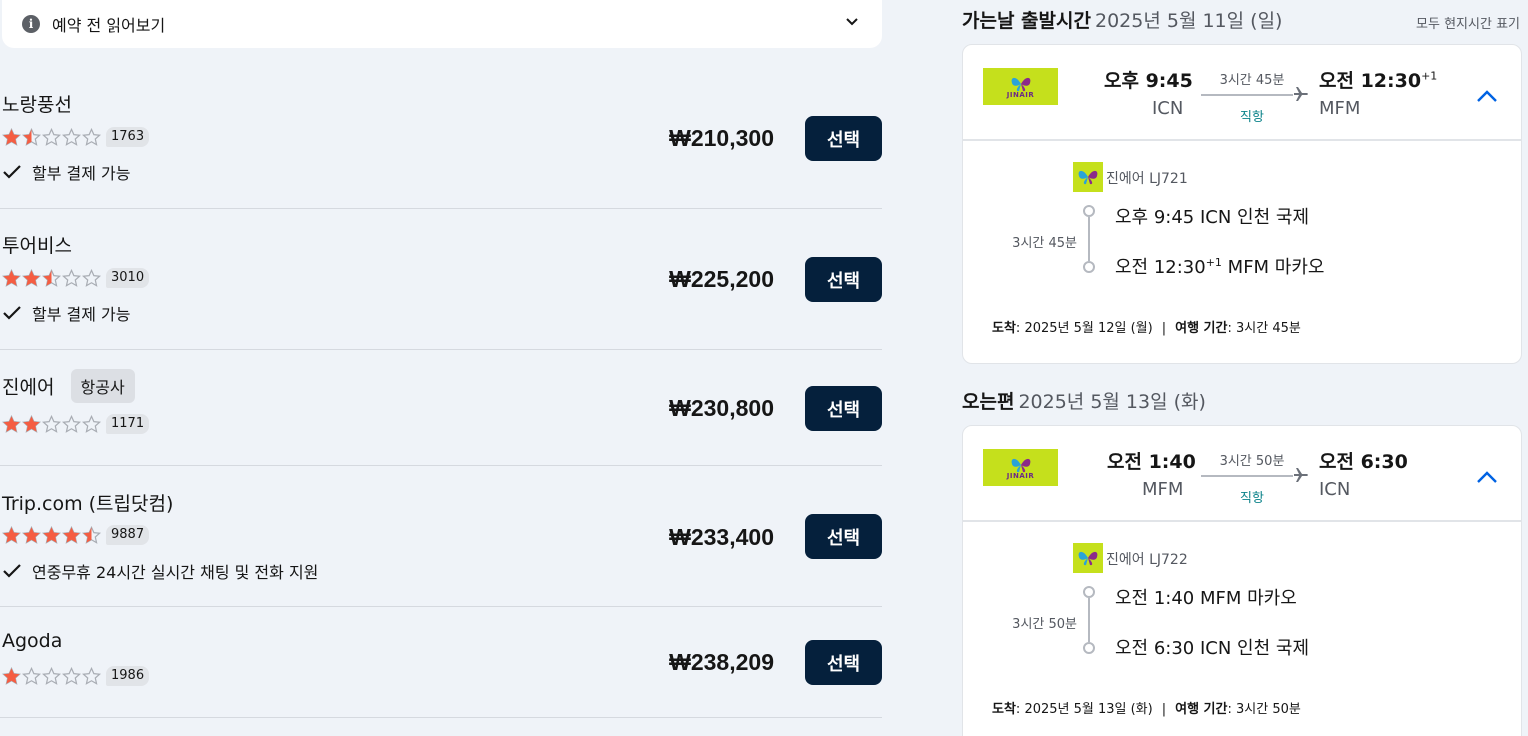  I want to click on rating-stars: 9887, so click(76, 535).